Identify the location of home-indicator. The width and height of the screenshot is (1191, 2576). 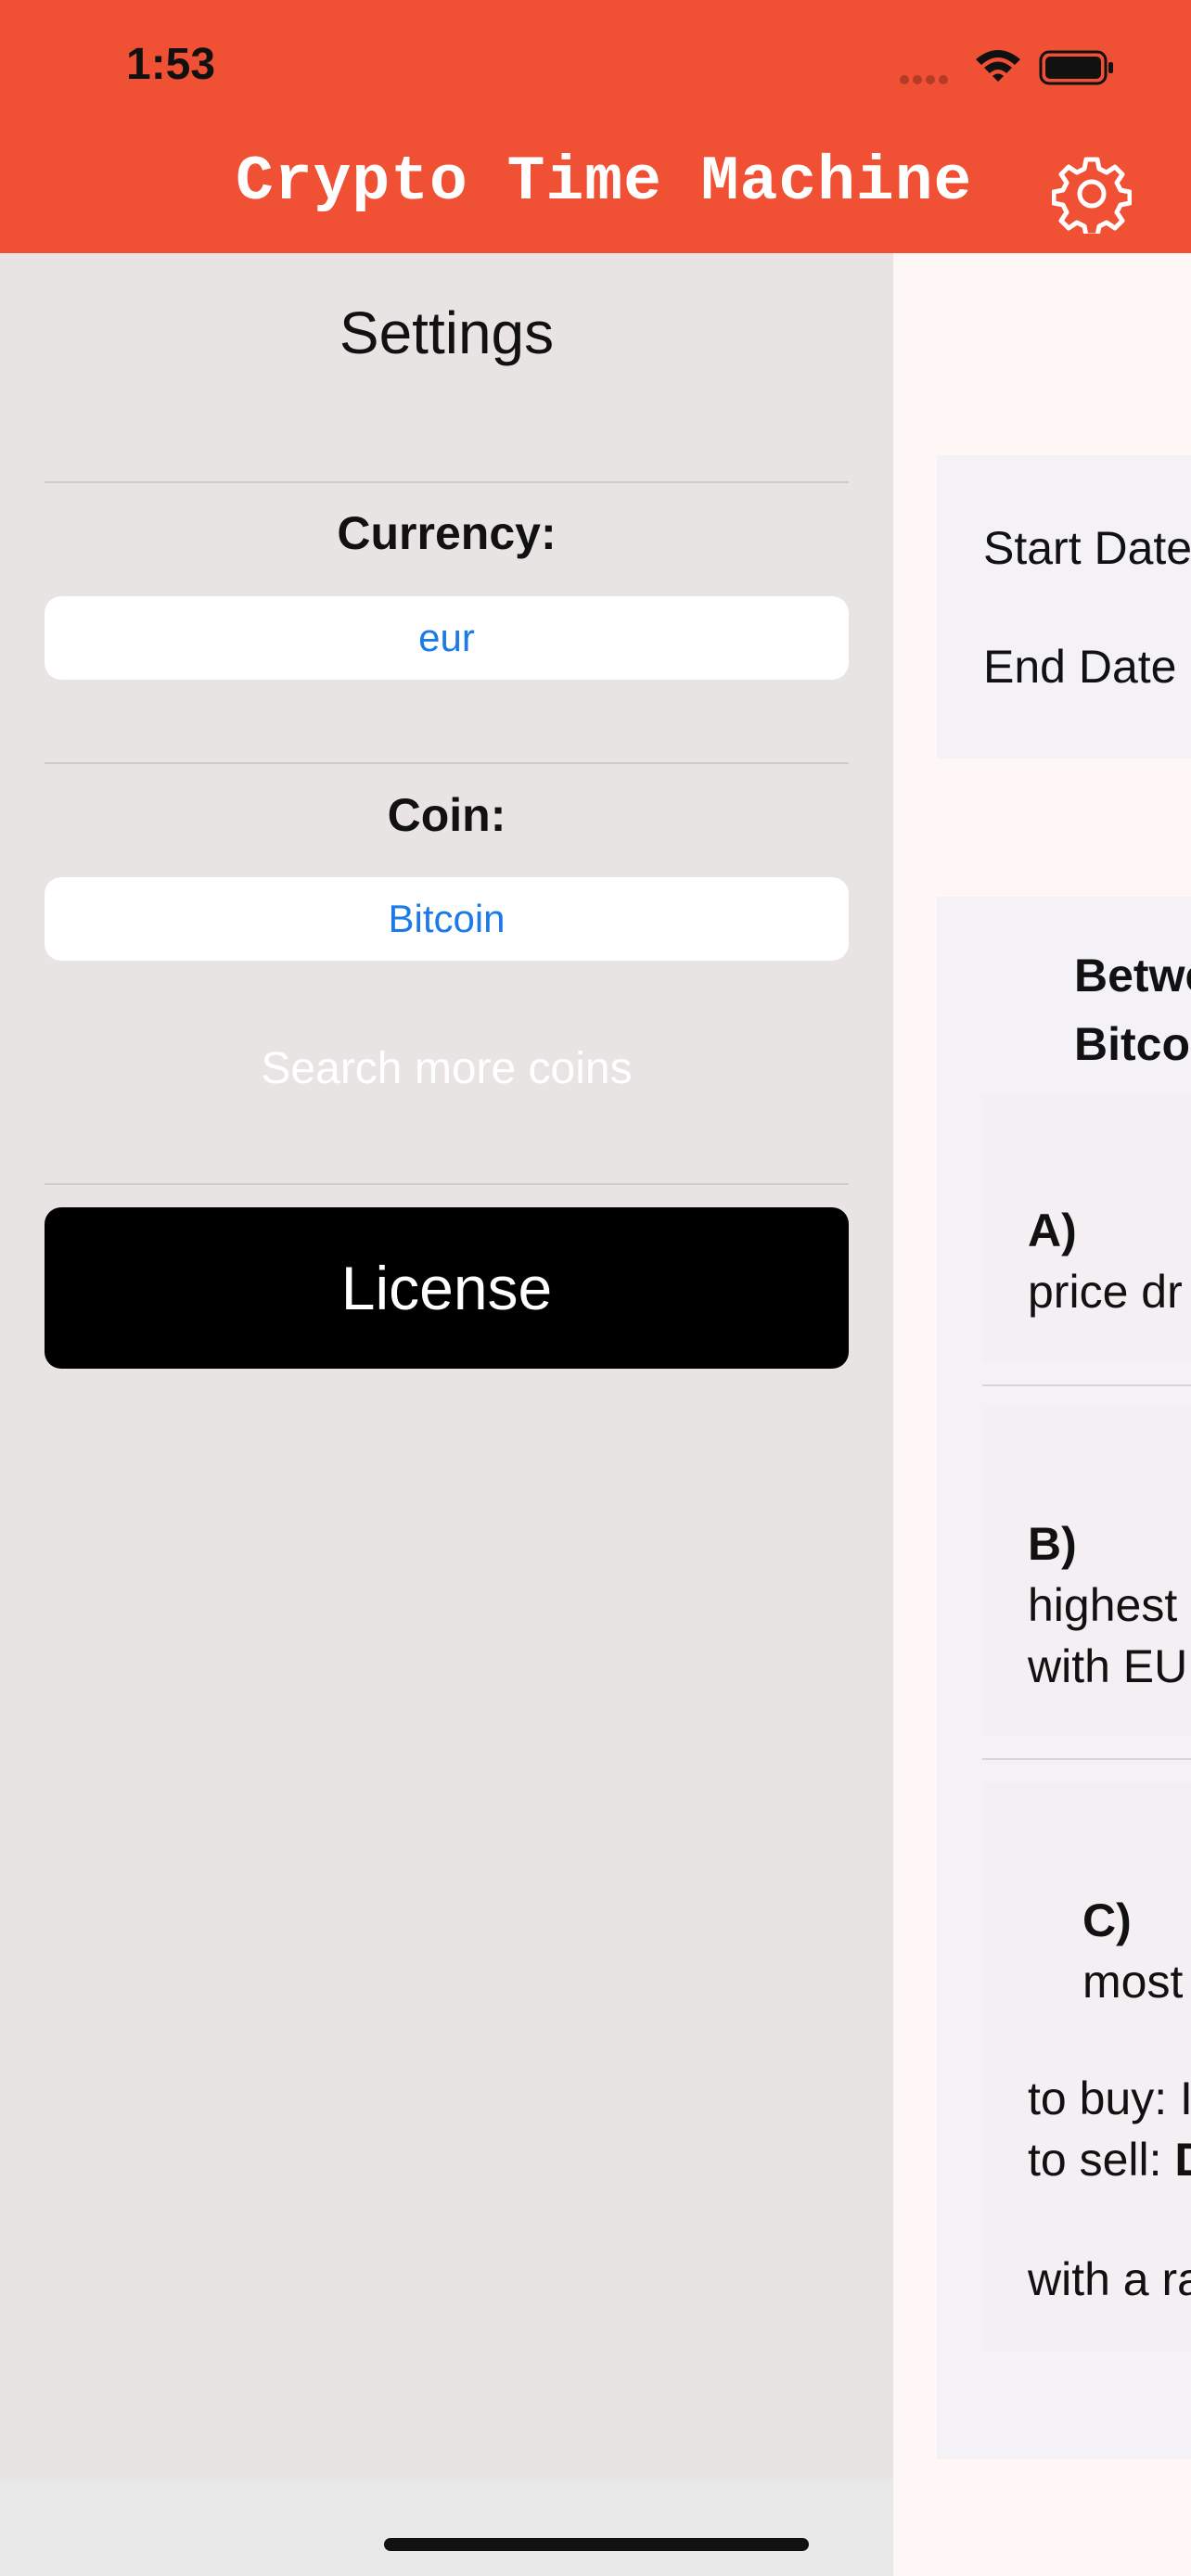
(597, 2544).